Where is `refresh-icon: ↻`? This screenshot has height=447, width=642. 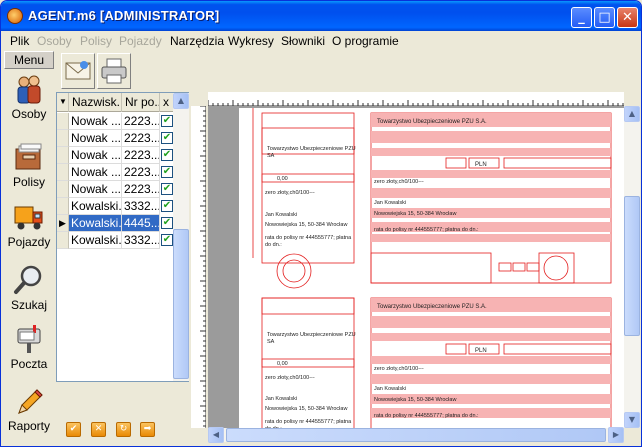 refresh-icon: ↻ is located at coordinates (123, 429).